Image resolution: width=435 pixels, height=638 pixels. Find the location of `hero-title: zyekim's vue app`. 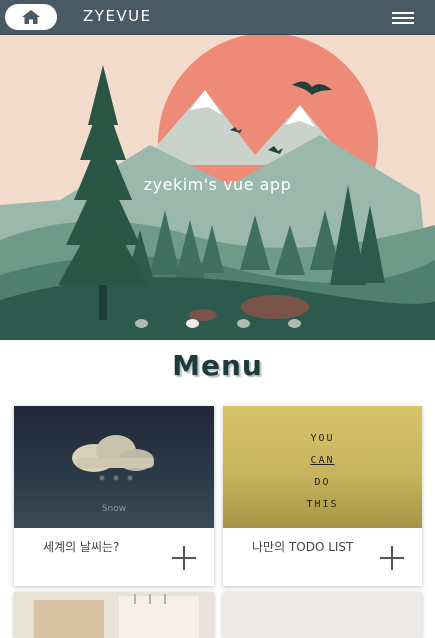

hero-title: zyekim's vue app is located at coordinates (217, 184).